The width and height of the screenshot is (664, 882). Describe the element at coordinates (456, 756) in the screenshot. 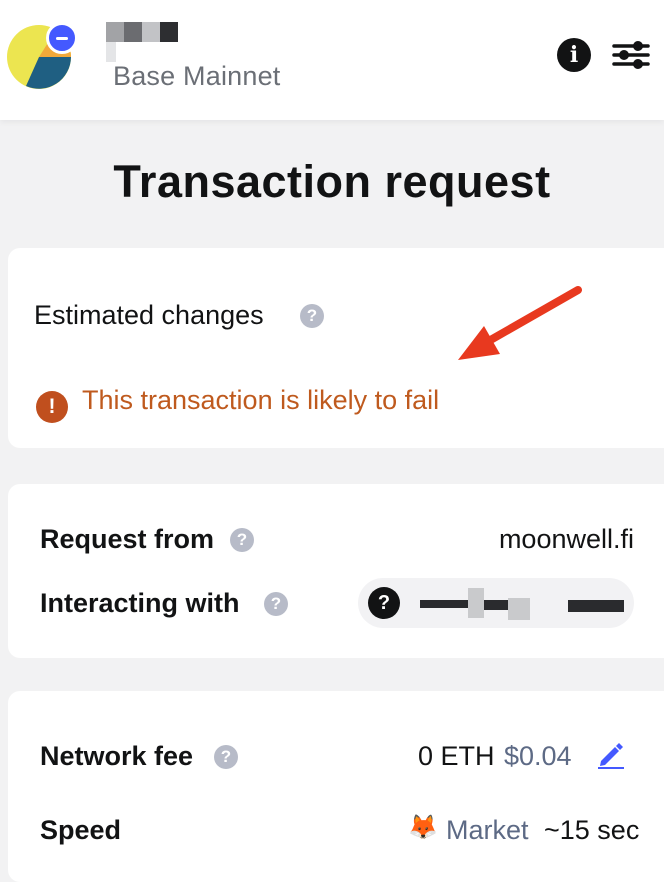

I see `network-fee-eth: 0 ETH` at that location.